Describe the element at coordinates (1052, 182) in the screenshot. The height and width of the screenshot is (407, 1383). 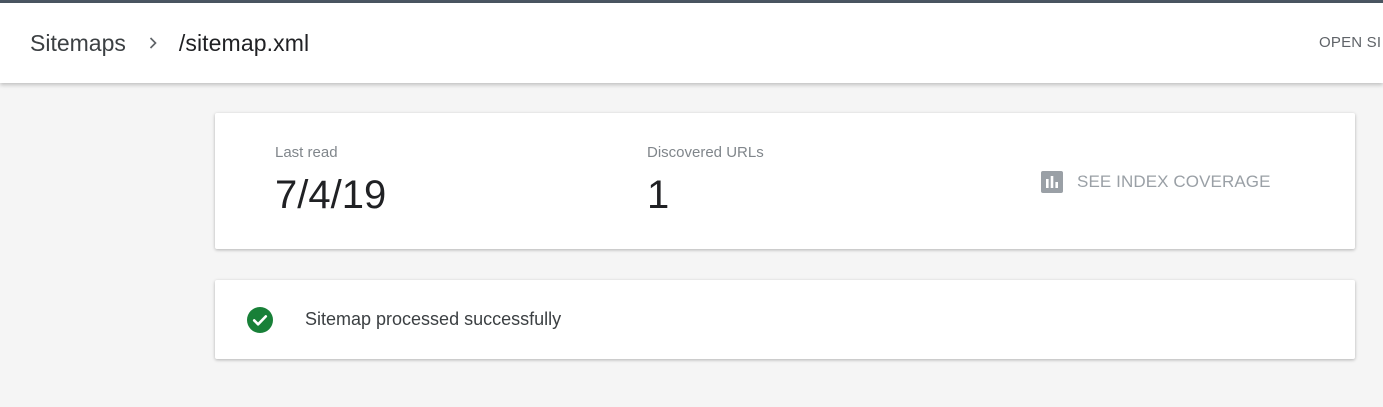
I see `bar-chart-icon` at that location.